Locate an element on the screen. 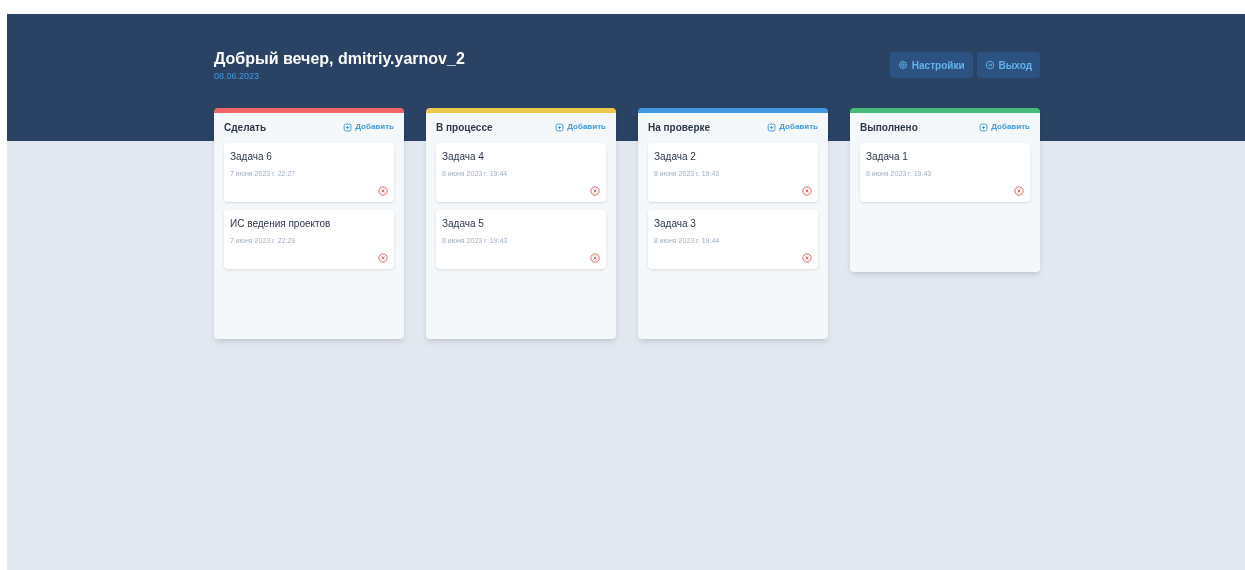  task-title: Задача 2 is located at coordinates (675, 157).